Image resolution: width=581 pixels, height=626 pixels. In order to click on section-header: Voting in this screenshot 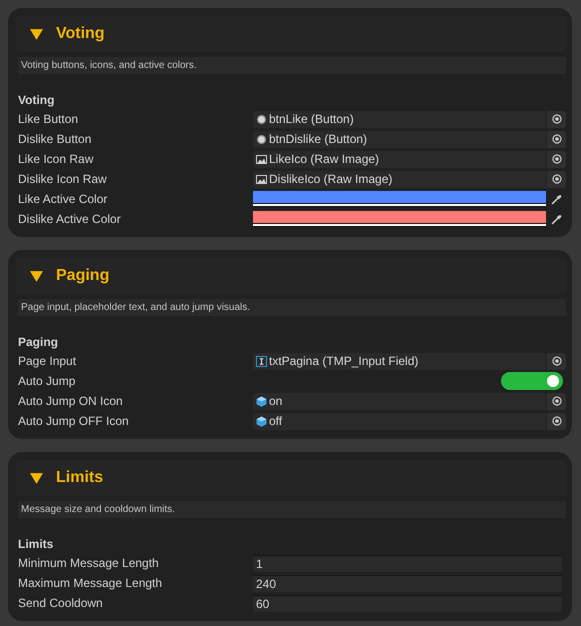, I will do `click(291, 34)`.